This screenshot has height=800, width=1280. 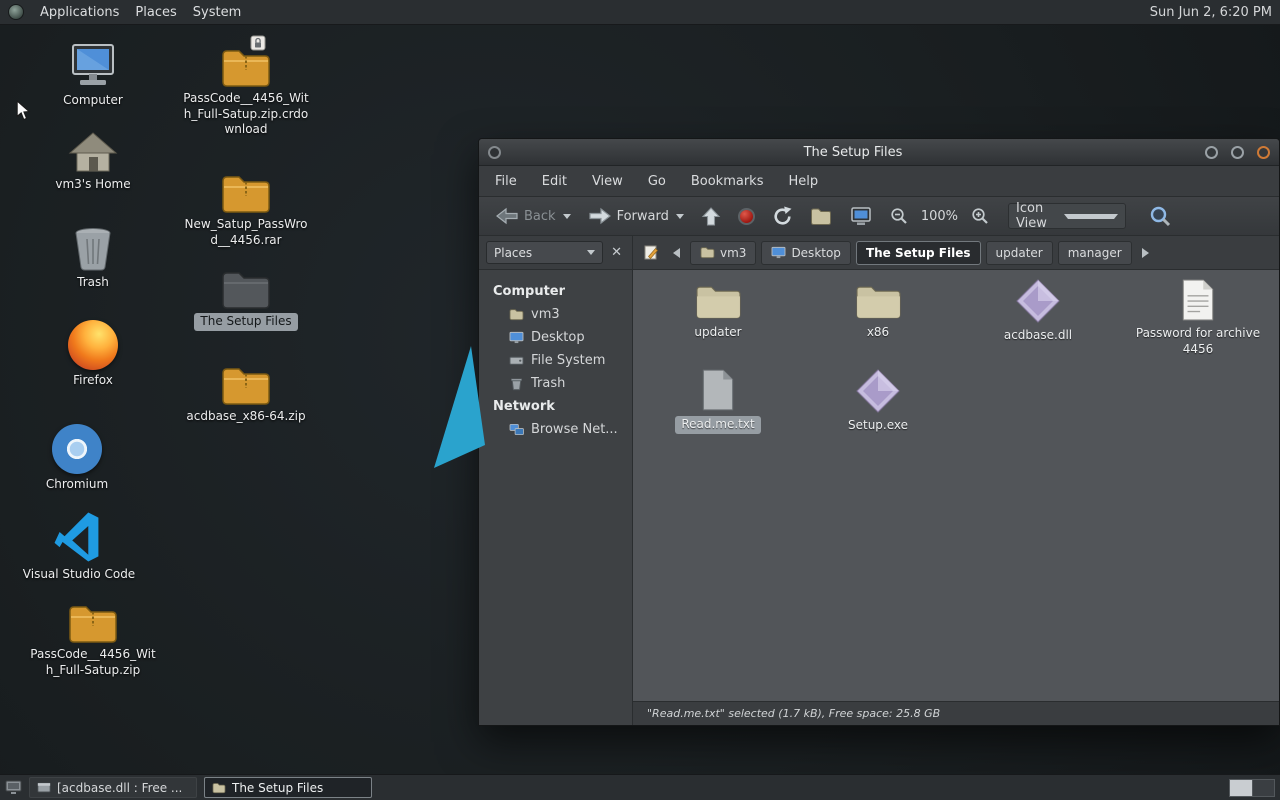 What do you see at coordinates (1067, 216) in the screenshot?
I see `view-mode-combo: Icon View` at bounding box center [1067, 216].